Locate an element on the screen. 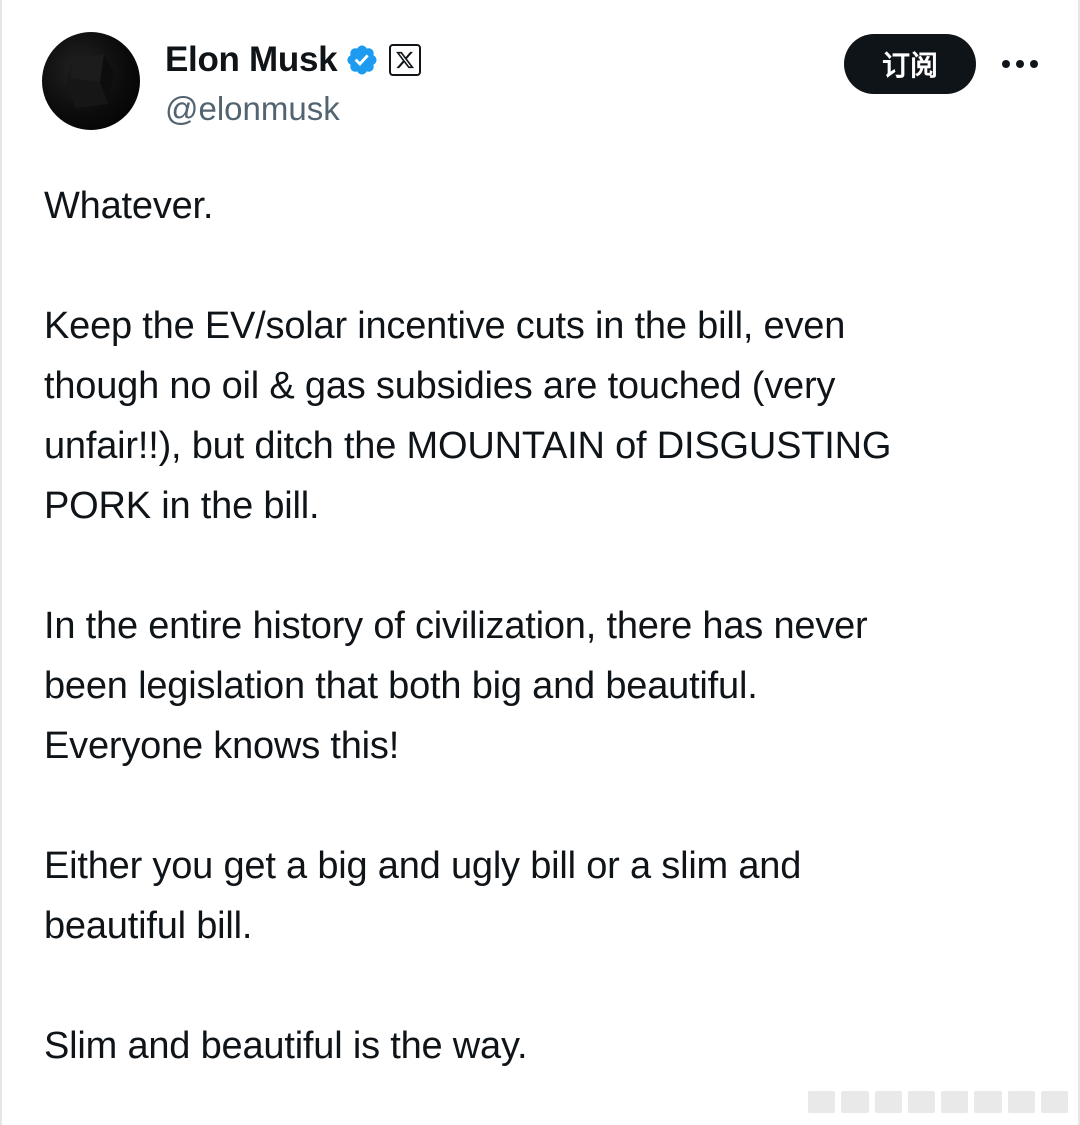  avatar-image is located at coordinates (90, 81).